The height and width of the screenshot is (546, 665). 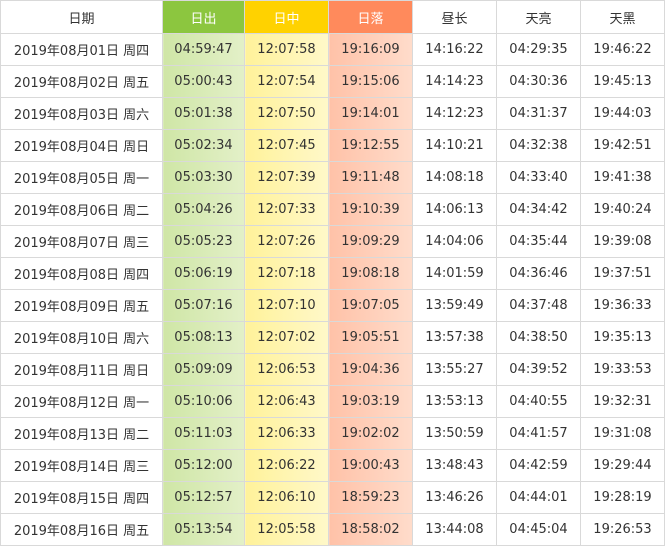 What do you see at coordinates (370, 113) in the screenshot?
I see `cell-sunset: 19:14:01` at bounding box center [370, 113].